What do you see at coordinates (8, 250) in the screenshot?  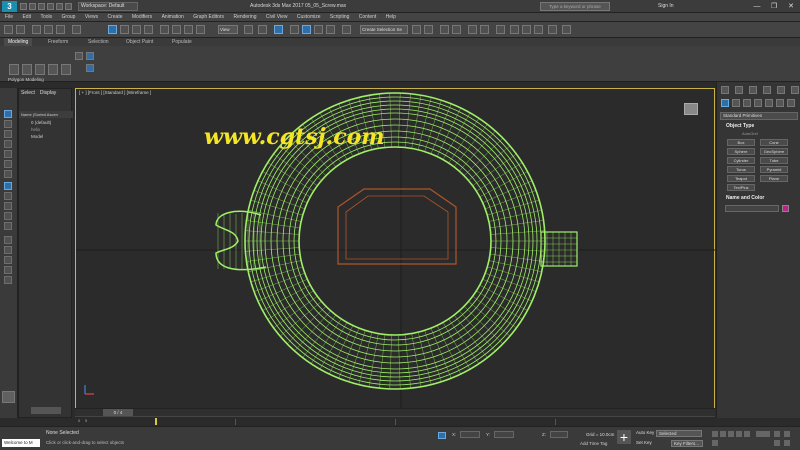 I see `sync-icon` at bounding box center [8, 250].